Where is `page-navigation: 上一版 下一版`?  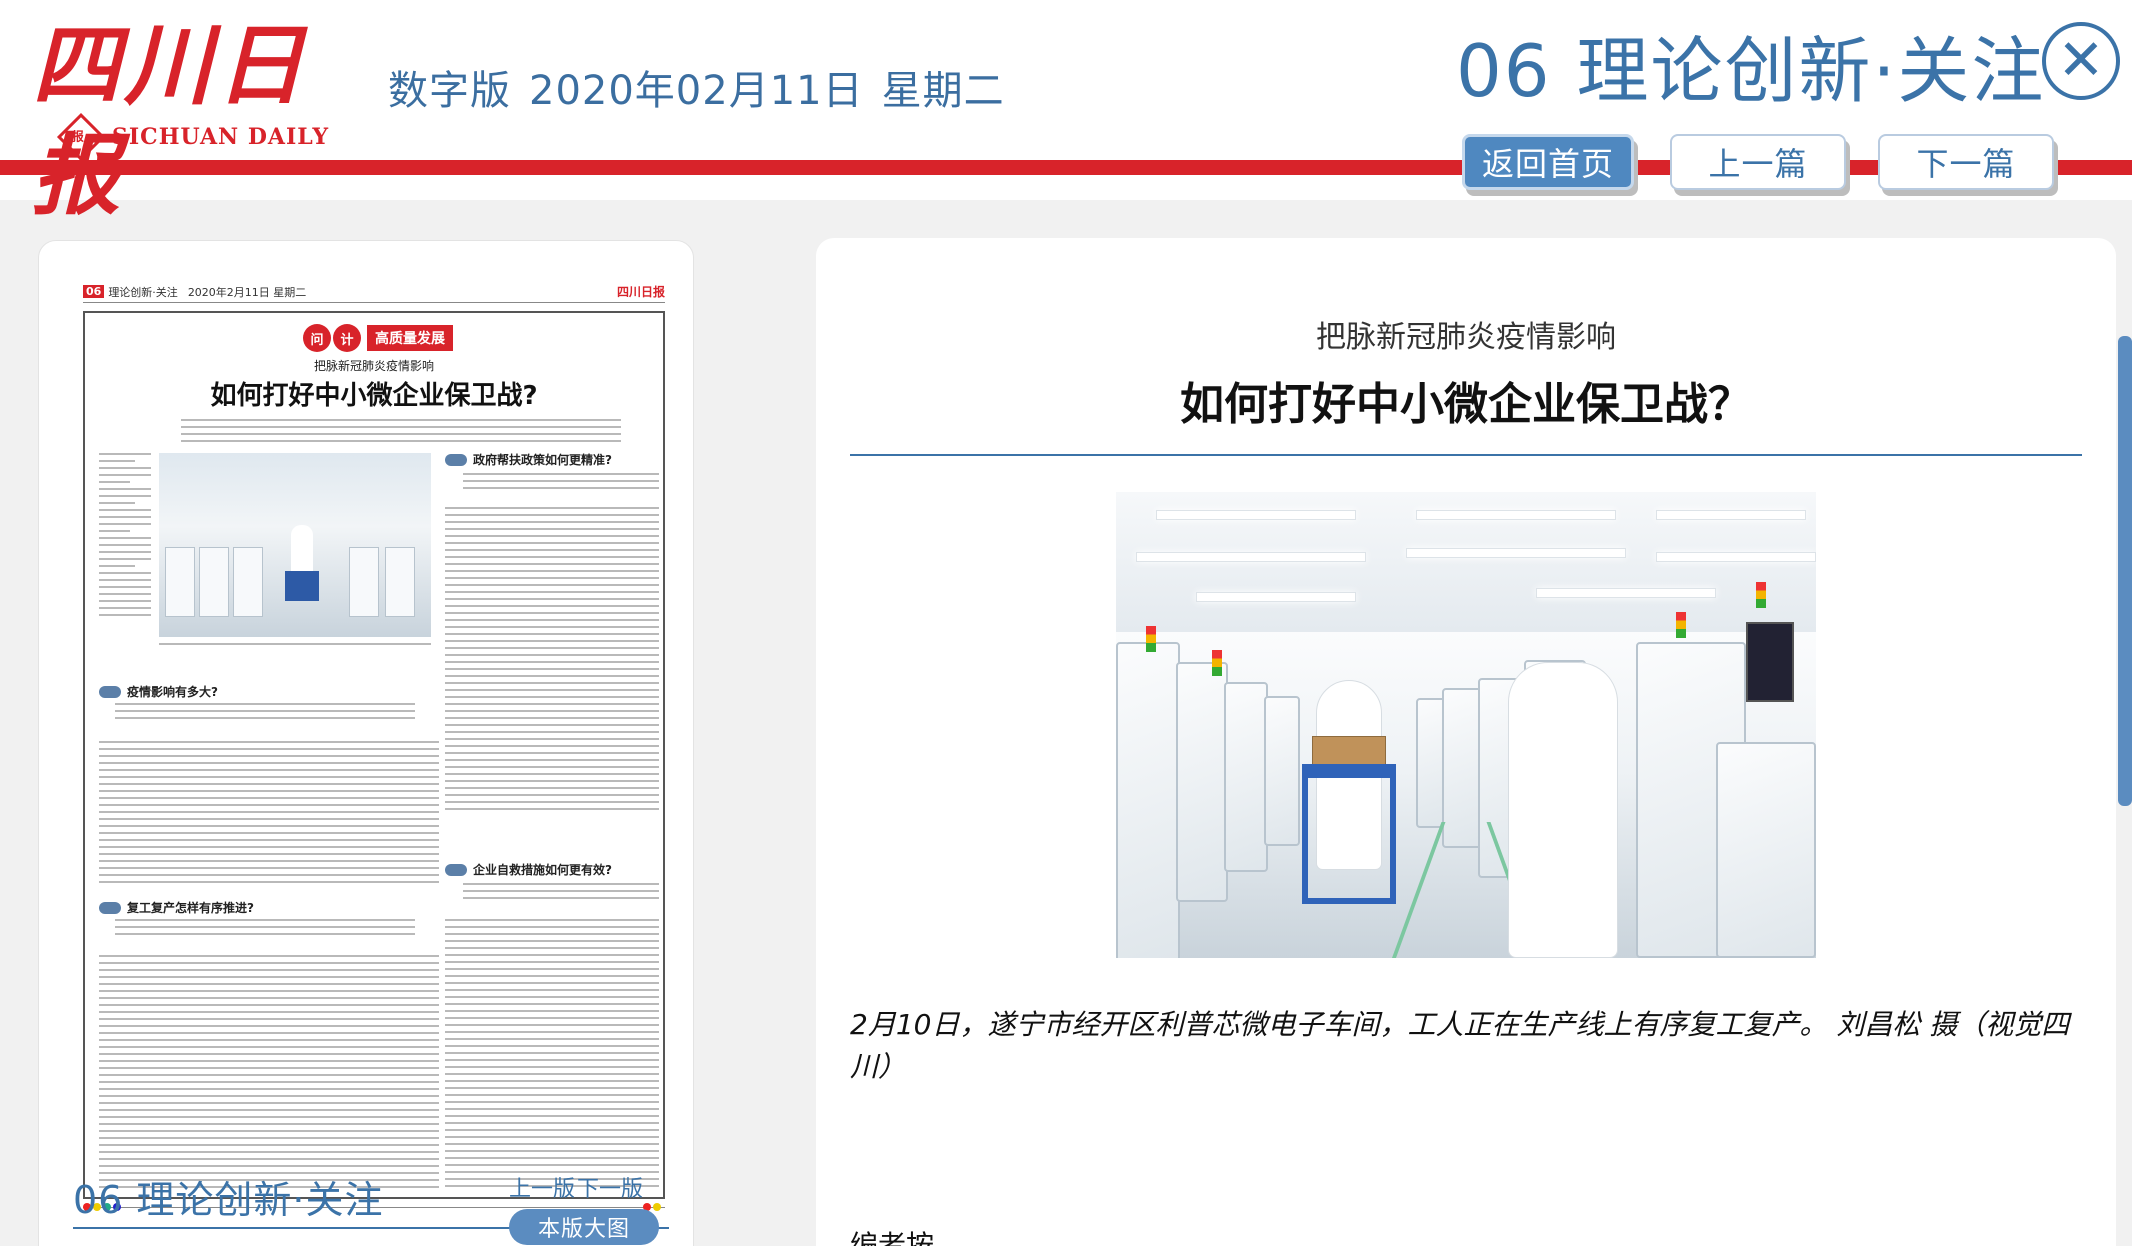 page-navigation: 上一版 下一版 is located at coordinates (577, 1187).